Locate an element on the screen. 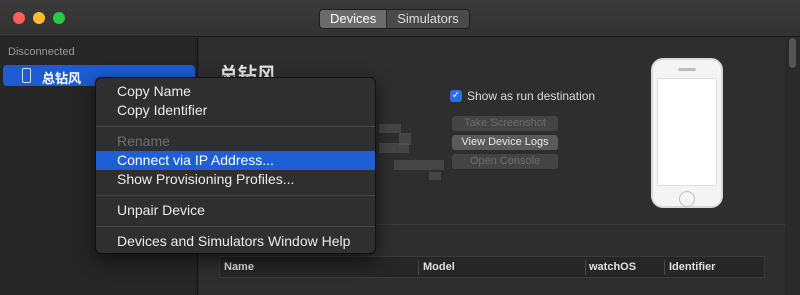 Image resolution: width=800 pixels, height=295 pixels. menu-item-rename: Rename is located at coordinates (143, 141).